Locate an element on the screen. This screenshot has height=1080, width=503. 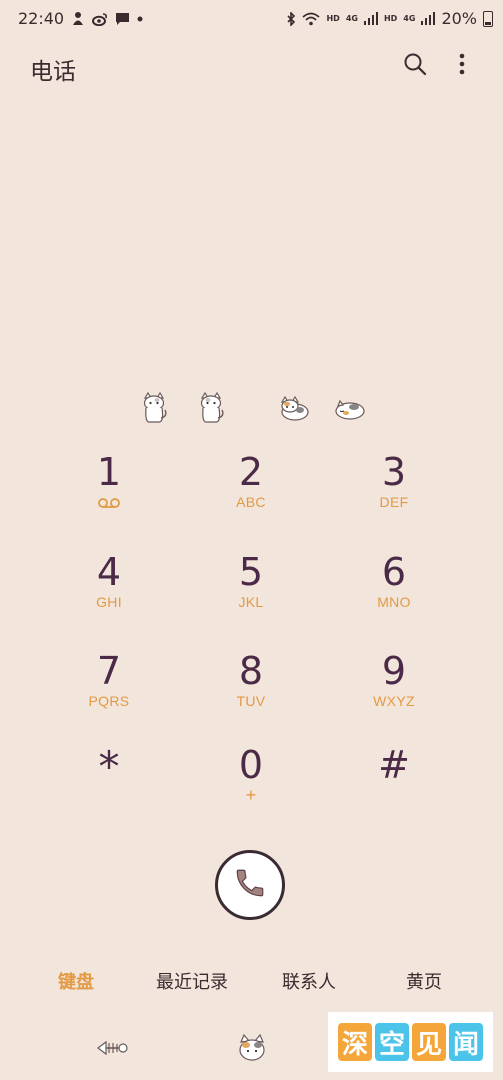
bluetooth-icon is located at coordinates (291, 18).